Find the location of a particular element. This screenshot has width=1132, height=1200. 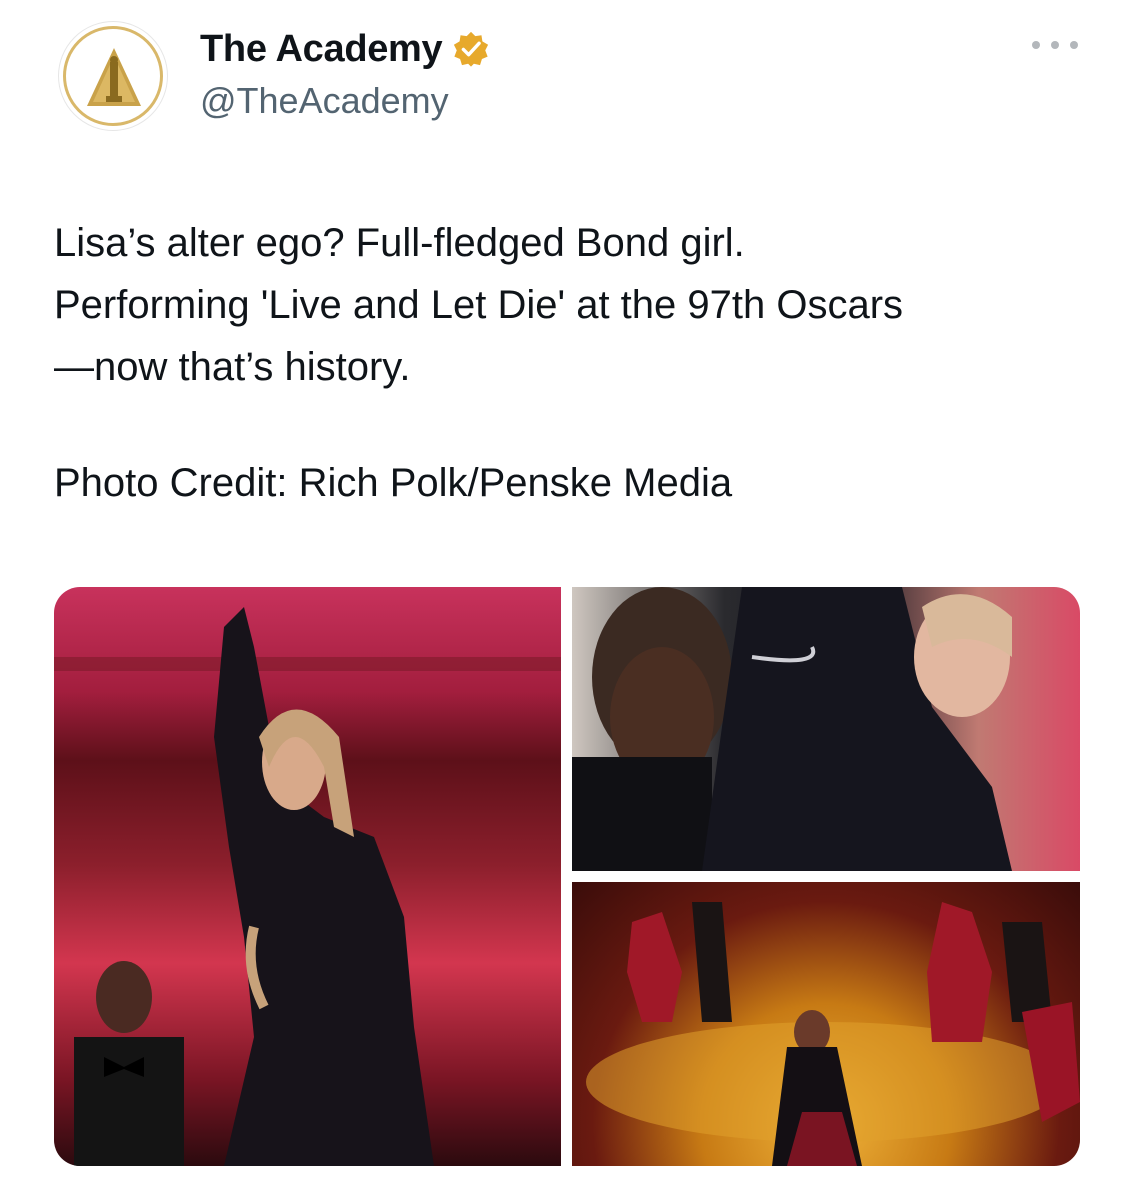

author-handle: @TheAcademy is located at coordinates (324, 101).